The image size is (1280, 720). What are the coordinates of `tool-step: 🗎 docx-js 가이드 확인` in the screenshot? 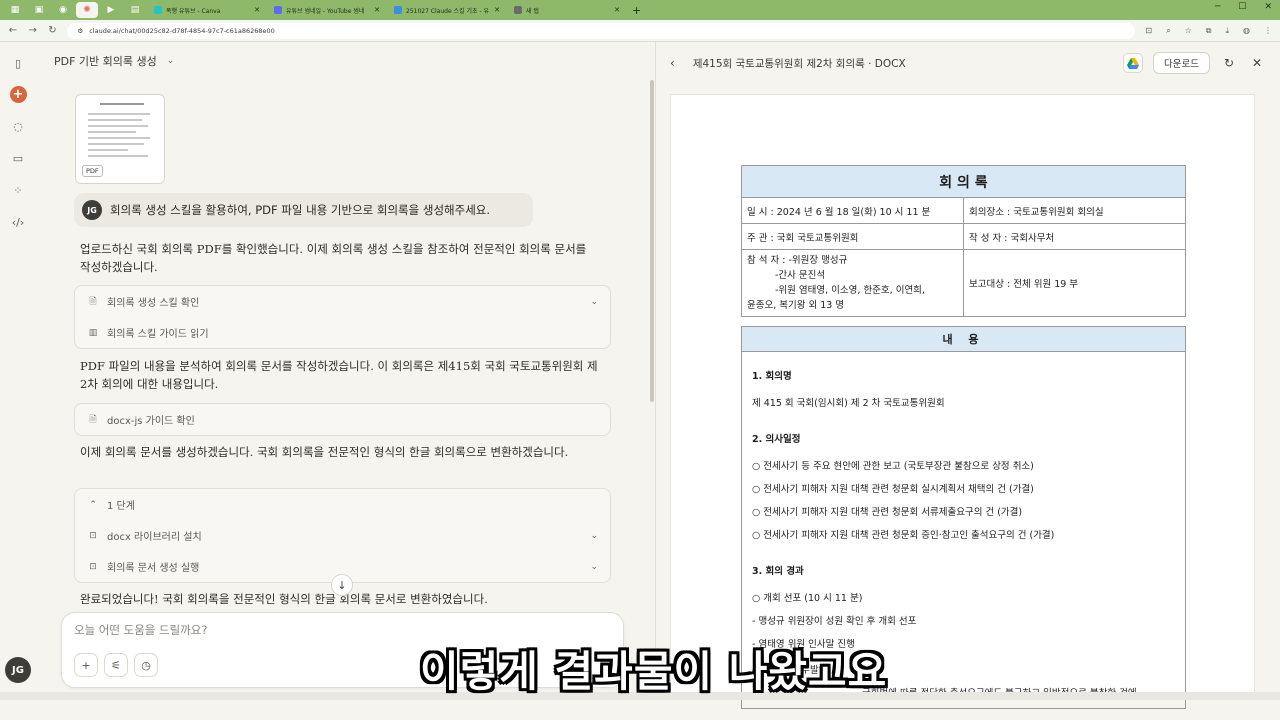 It's located at (342, 419).